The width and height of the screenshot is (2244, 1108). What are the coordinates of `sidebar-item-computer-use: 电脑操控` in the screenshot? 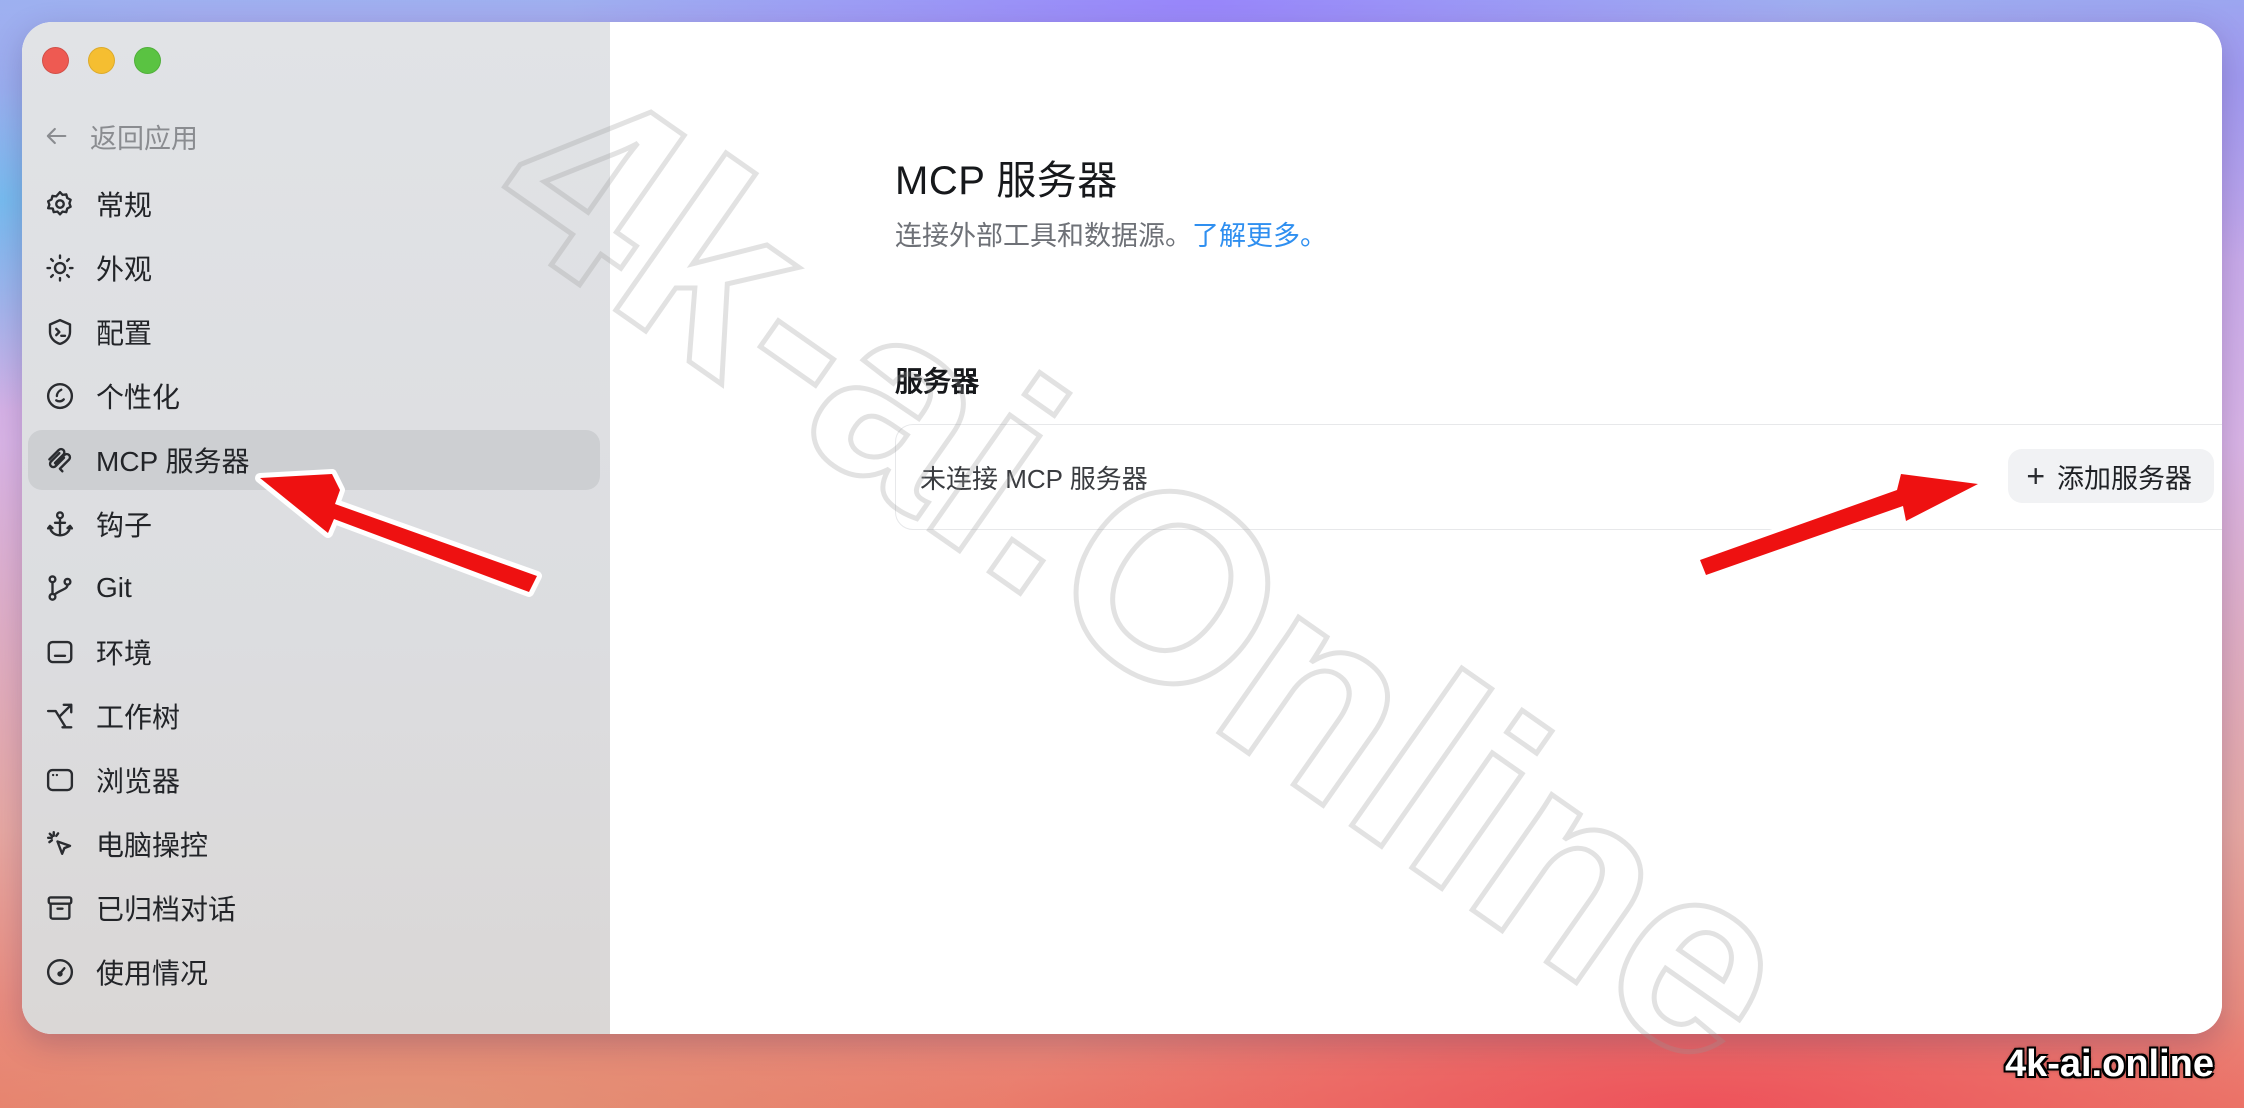 It's located at (314, 844).